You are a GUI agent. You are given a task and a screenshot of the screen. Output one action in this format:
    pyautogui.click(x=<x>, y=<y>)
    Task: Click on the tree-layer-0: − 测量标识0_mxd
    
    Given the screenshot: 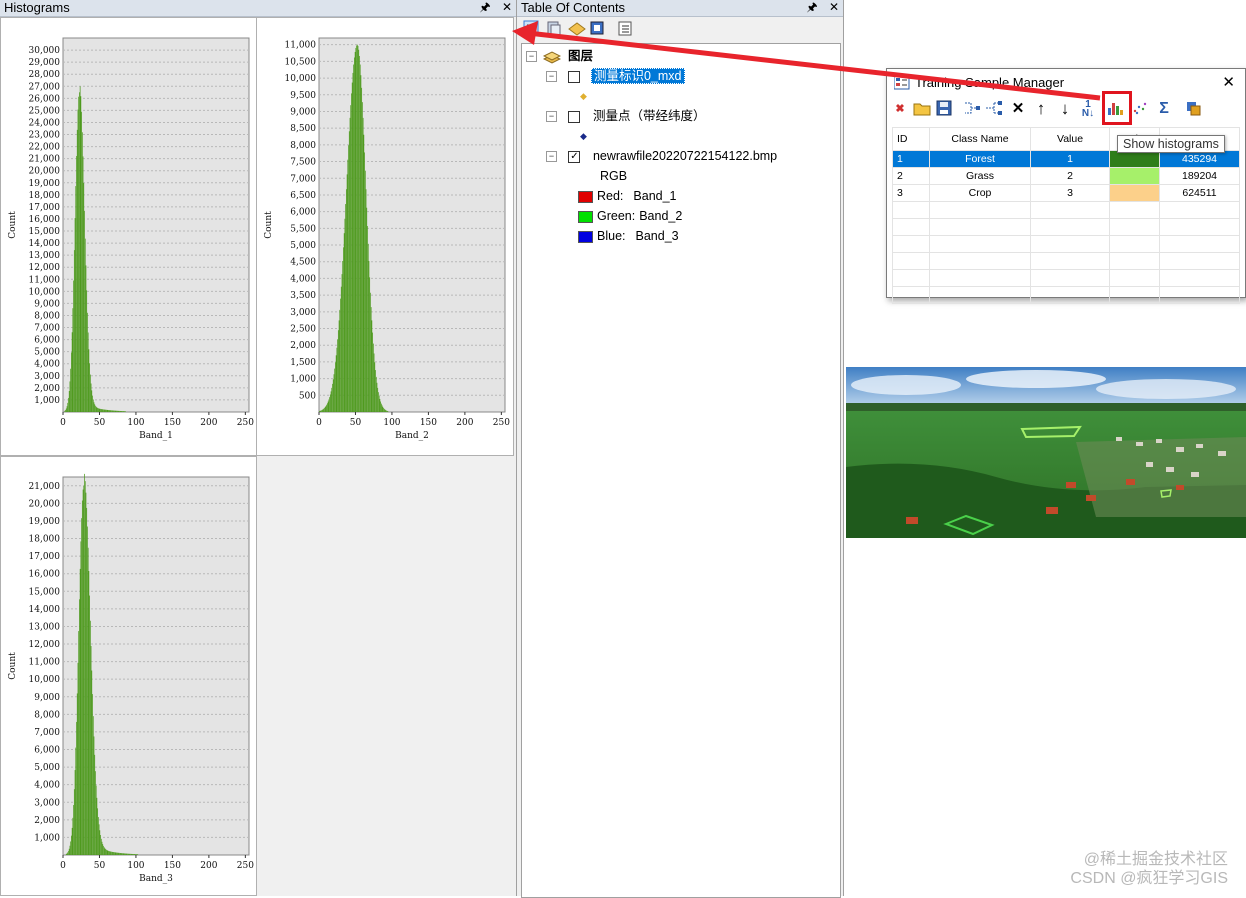 What is the action you would take?
    pyautogui.click(x=615, y=76)
    